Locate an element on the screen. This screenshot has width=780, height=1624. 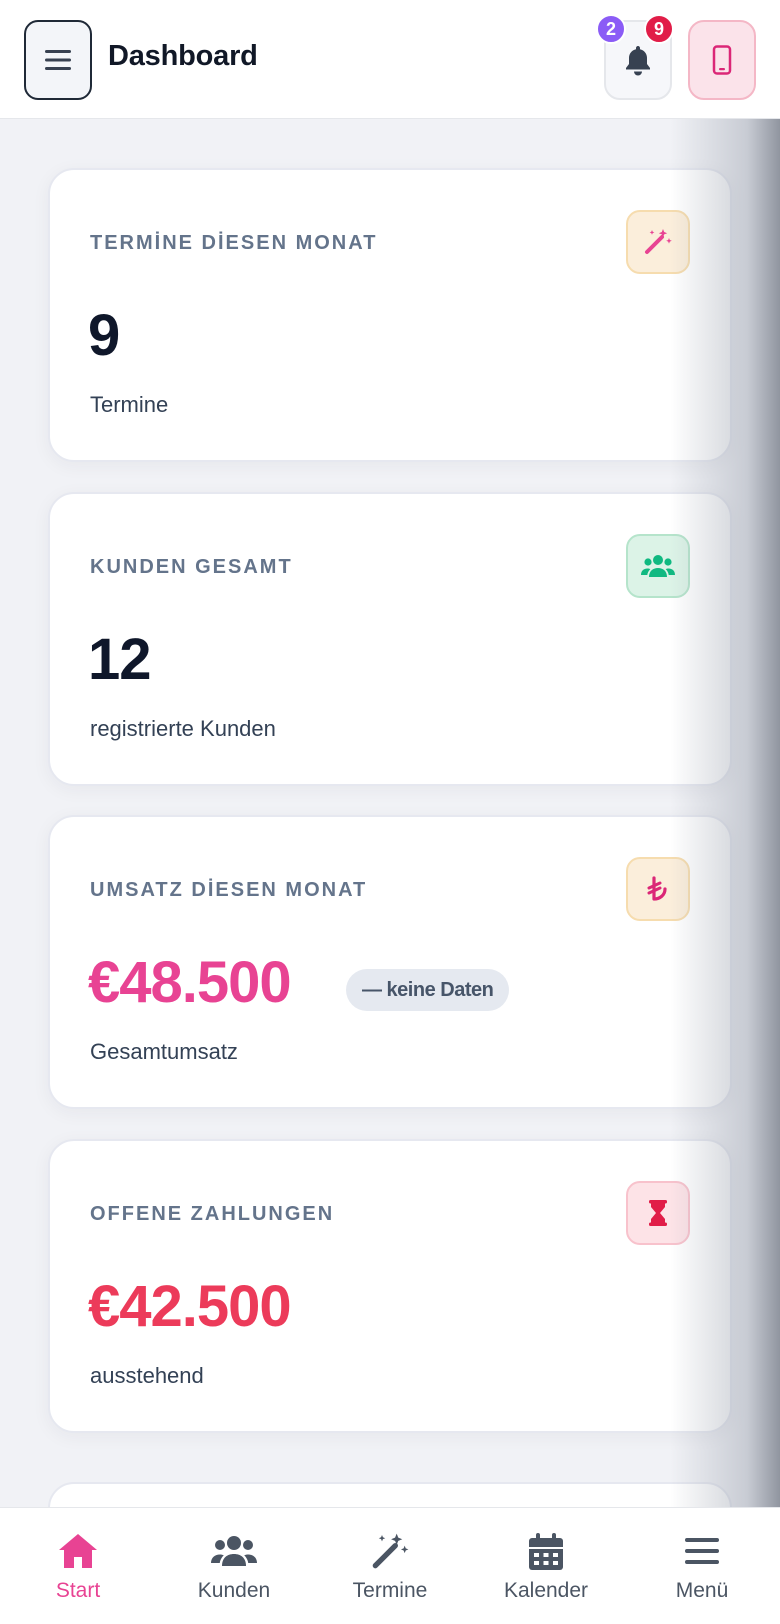
card-value: €42.500 is located at coordinates (190, 1306).